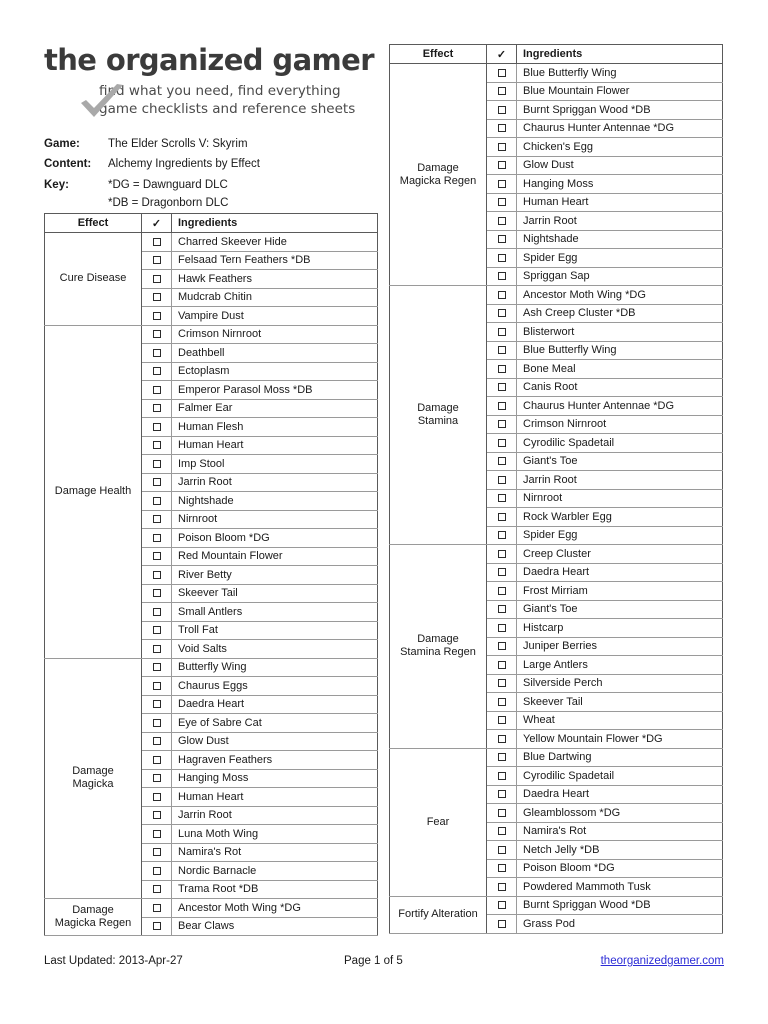 This screenshot has height=1024, width=768. Describe the element at coordinates (662, 961) in the screenshot. I see `footer-website-label: theorganizedgamer.com` at that location.